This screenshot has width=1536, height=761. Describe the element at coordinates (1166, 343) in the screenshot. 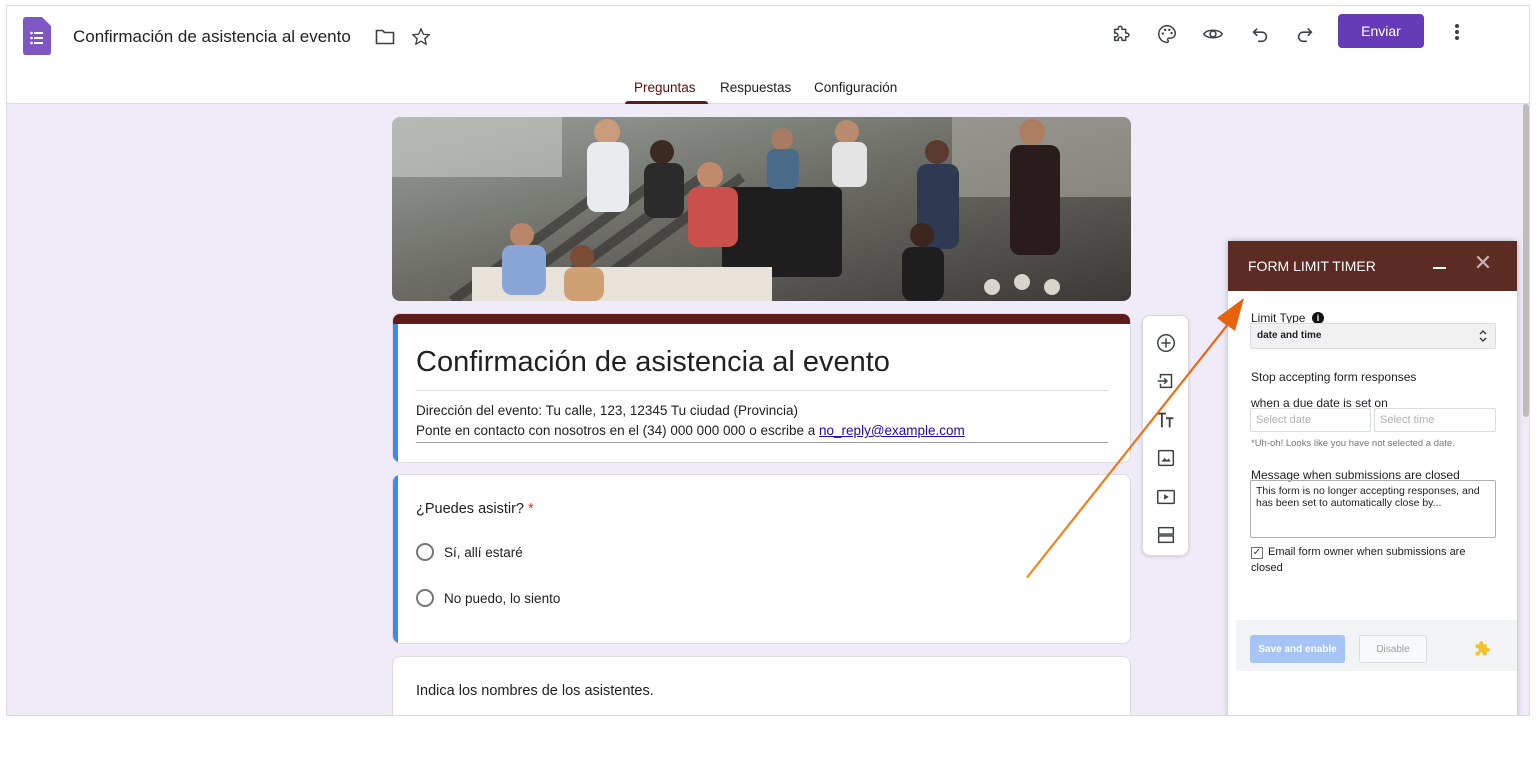

I see `add-question-icon` at that location.